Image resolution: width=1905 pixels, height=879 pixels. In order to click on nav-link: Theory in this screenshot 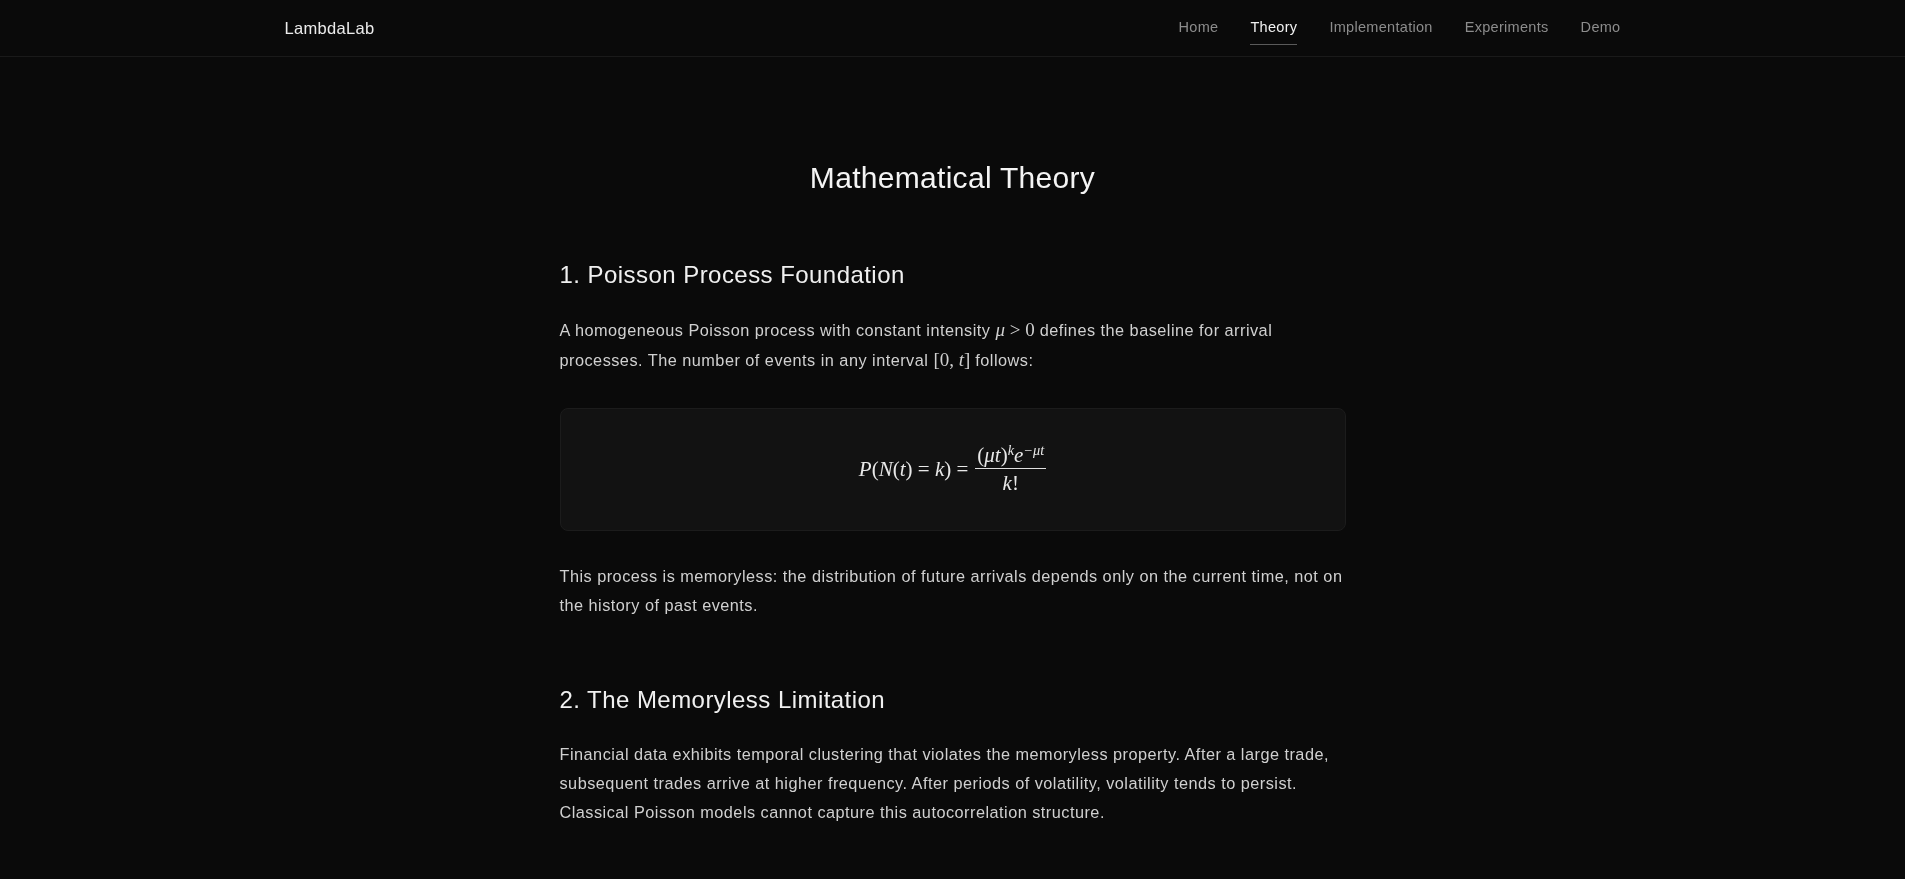, I will do `click(1274, 28)`.